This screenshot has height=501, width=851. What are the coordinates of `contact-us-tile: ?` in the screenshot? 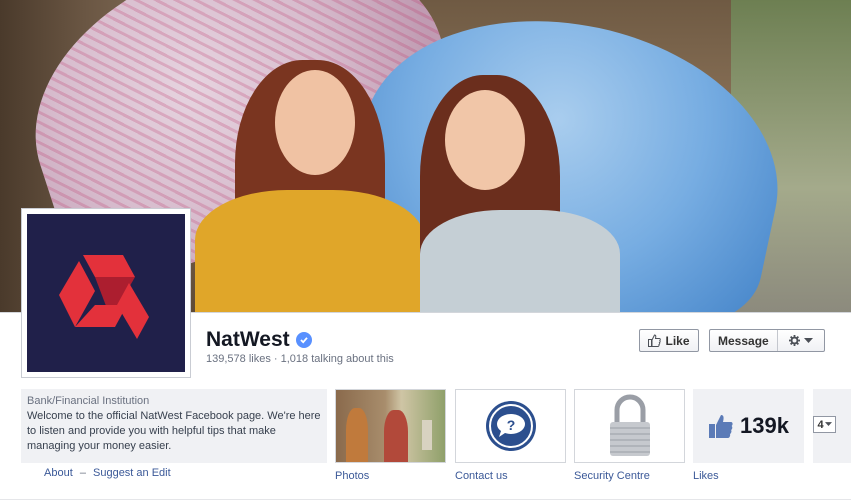 It's located at (510, 426).